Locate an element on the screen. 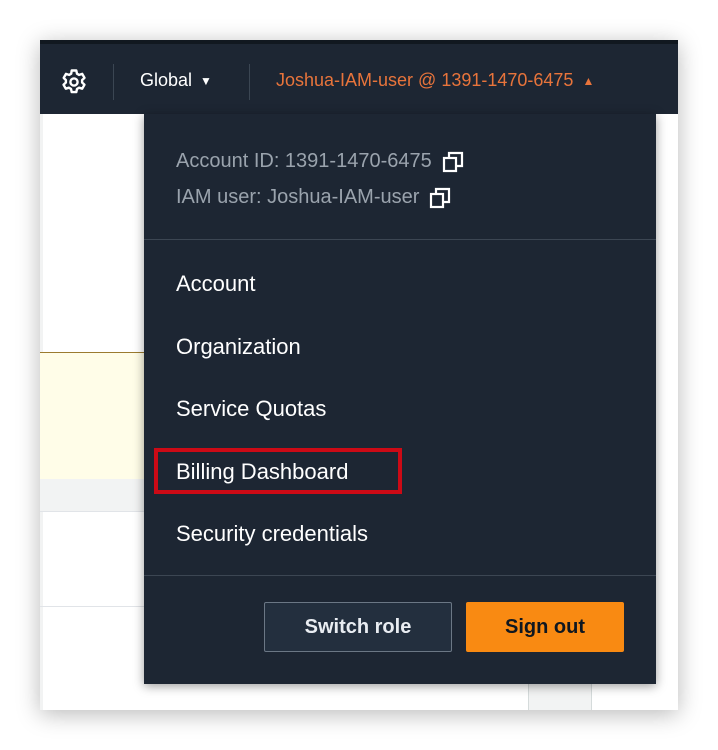  caret-down-icon: ▼ is located at coordinates (206, 80).